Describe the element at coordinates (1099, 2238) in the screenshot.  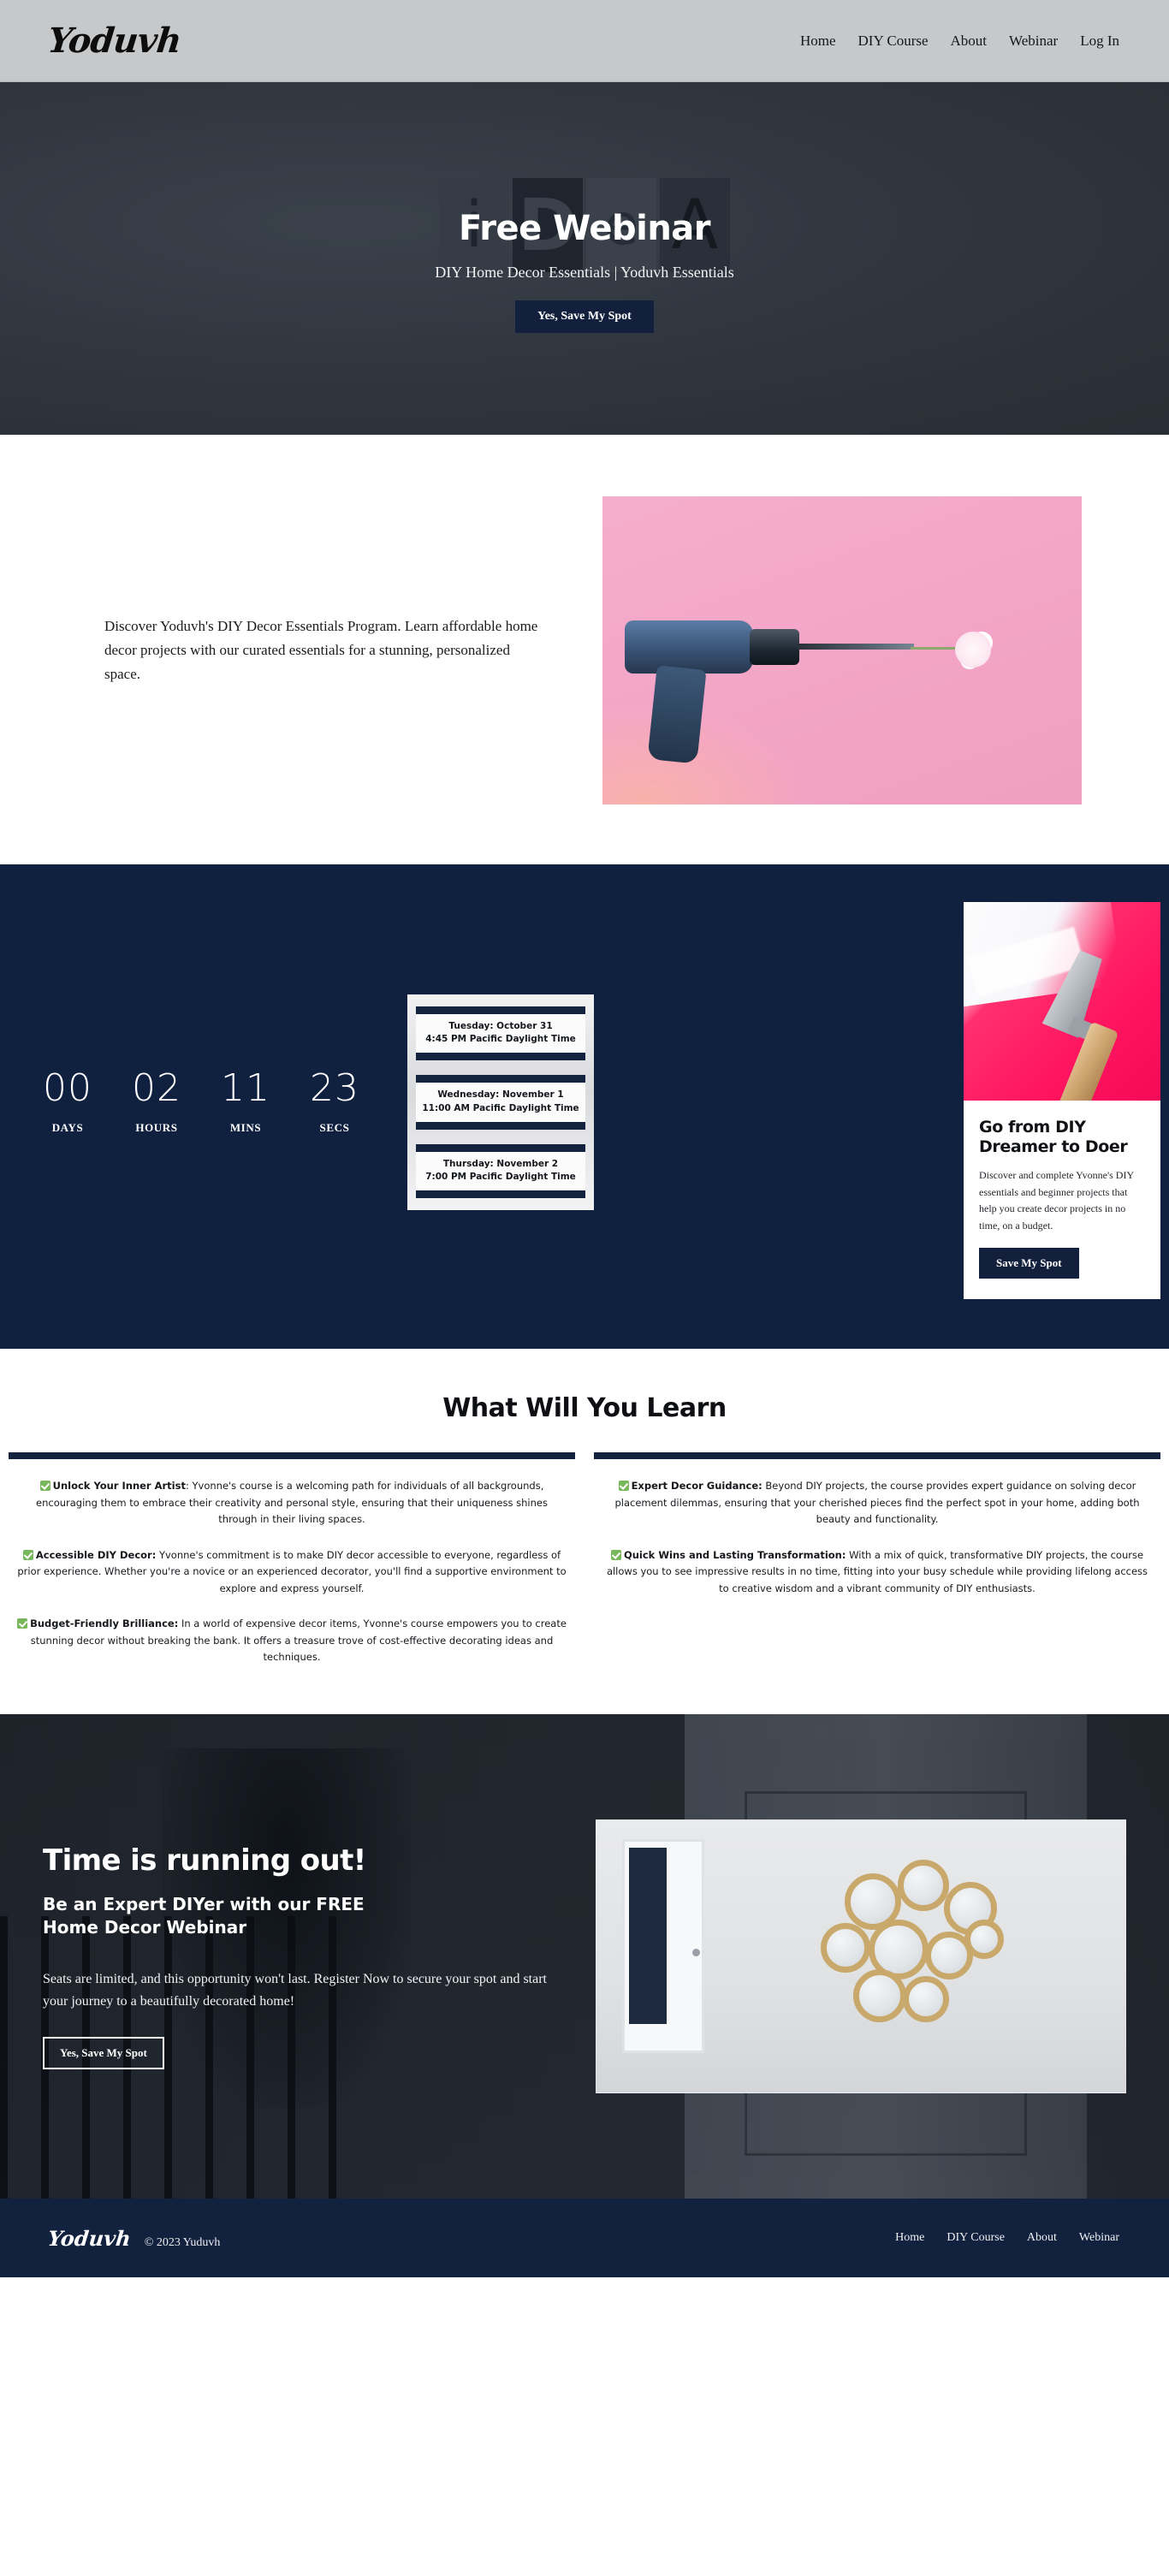
I see `footer-nav-item-webinar: Webinar` at that location.